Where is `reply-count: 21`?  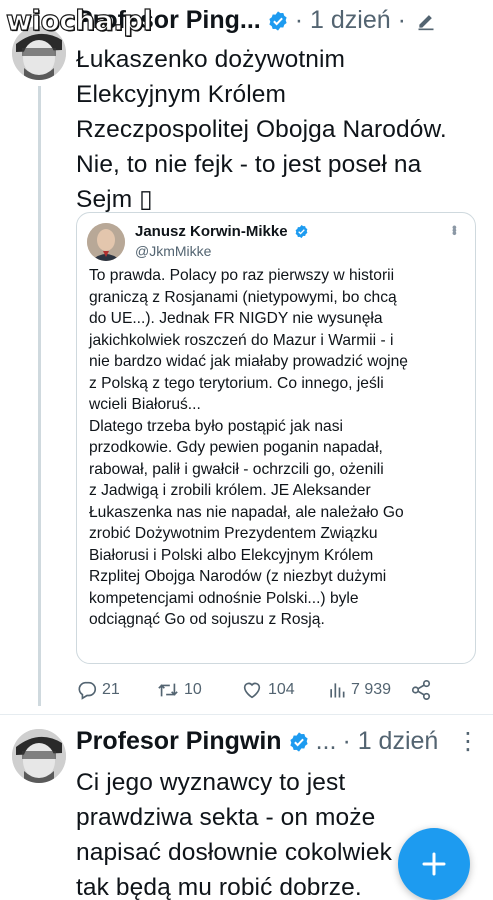
reply-count: 21 is located at coordinates (111, 689).